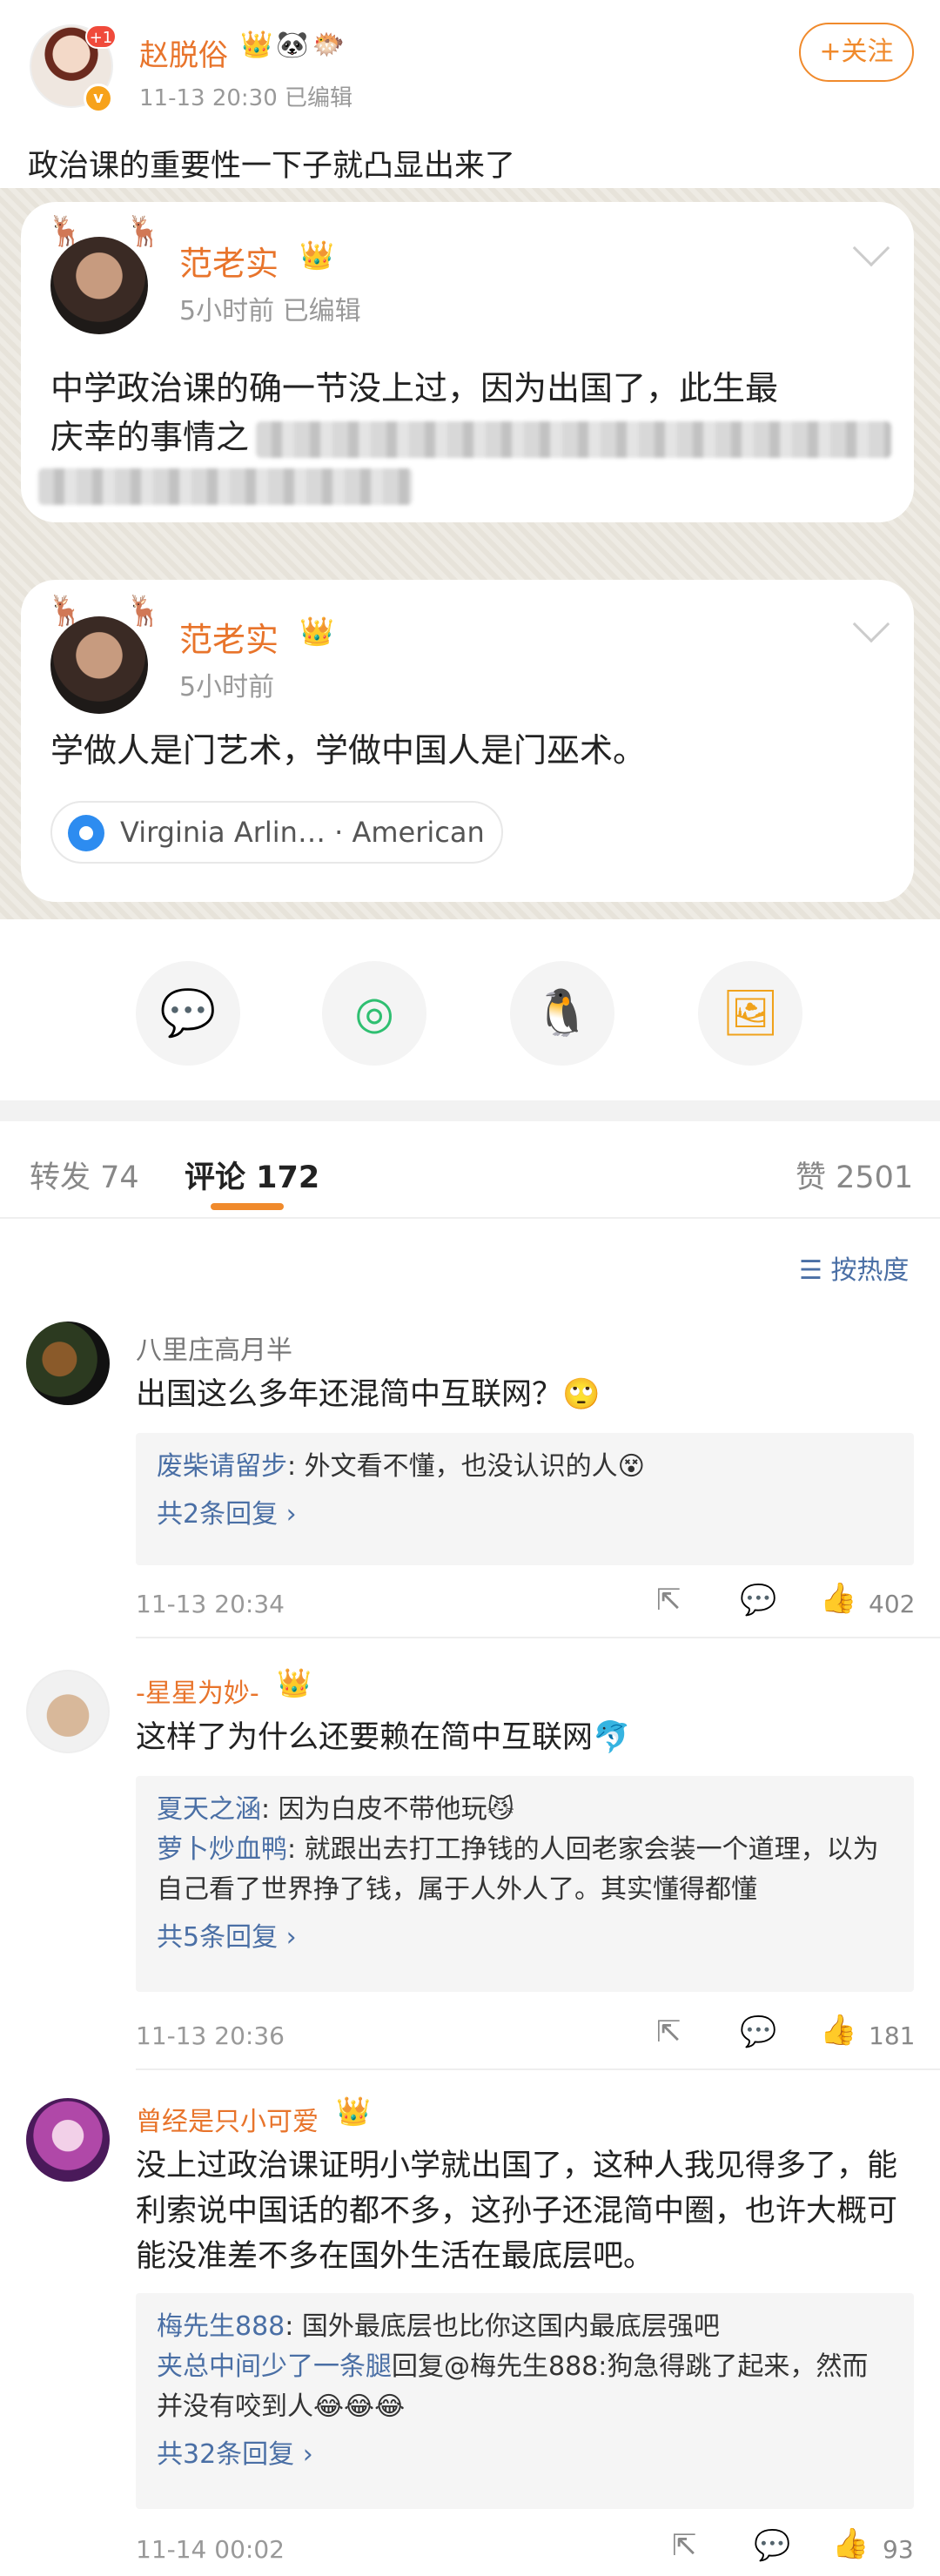 The width and height of the screenshot is (940, 2576). What do you see at coordinates (470, 1218) in the screenshot?
I see `tabs-divider` at bounding box center [470, 1218].